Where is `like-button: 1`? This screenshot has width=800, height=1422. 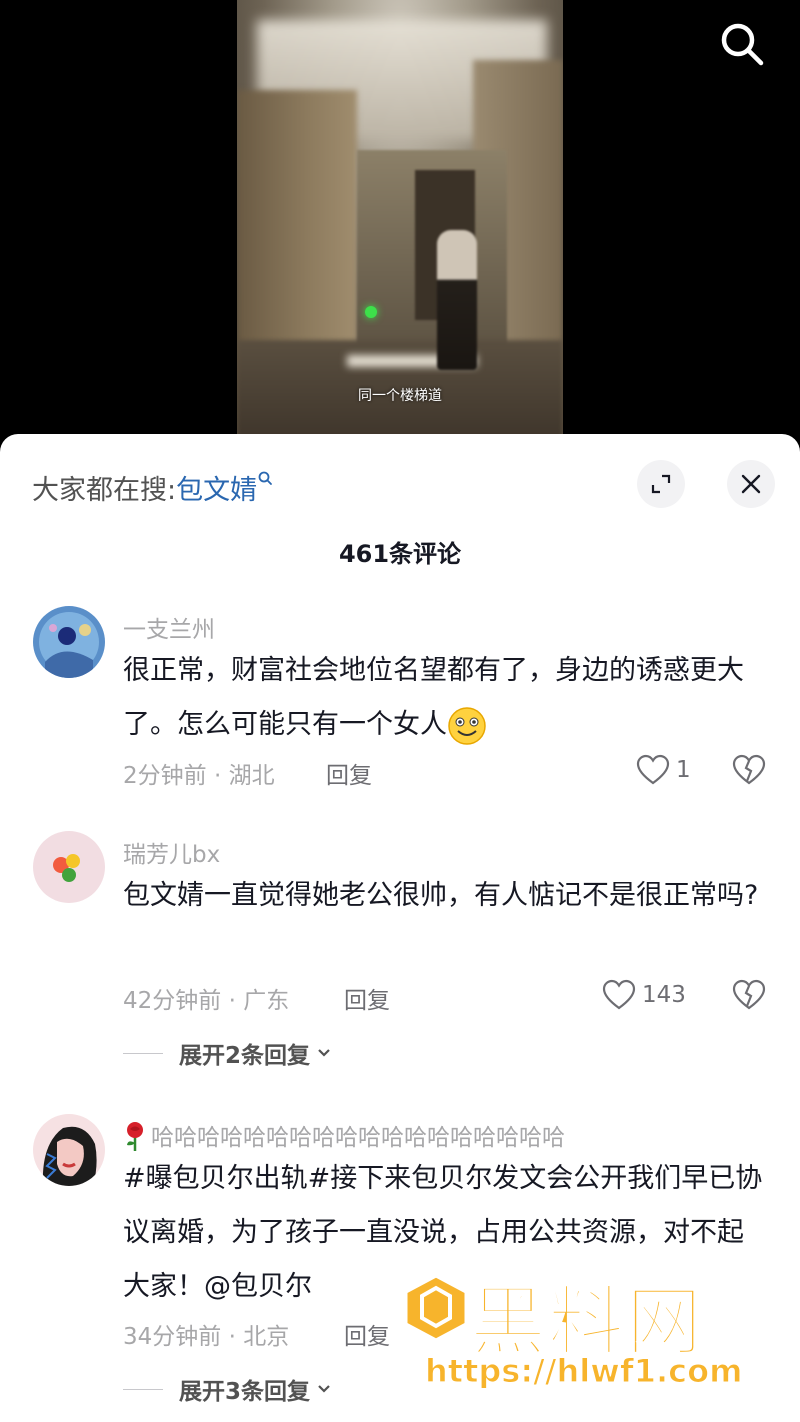
like-button: 1 is located at coordinates (663, 770).